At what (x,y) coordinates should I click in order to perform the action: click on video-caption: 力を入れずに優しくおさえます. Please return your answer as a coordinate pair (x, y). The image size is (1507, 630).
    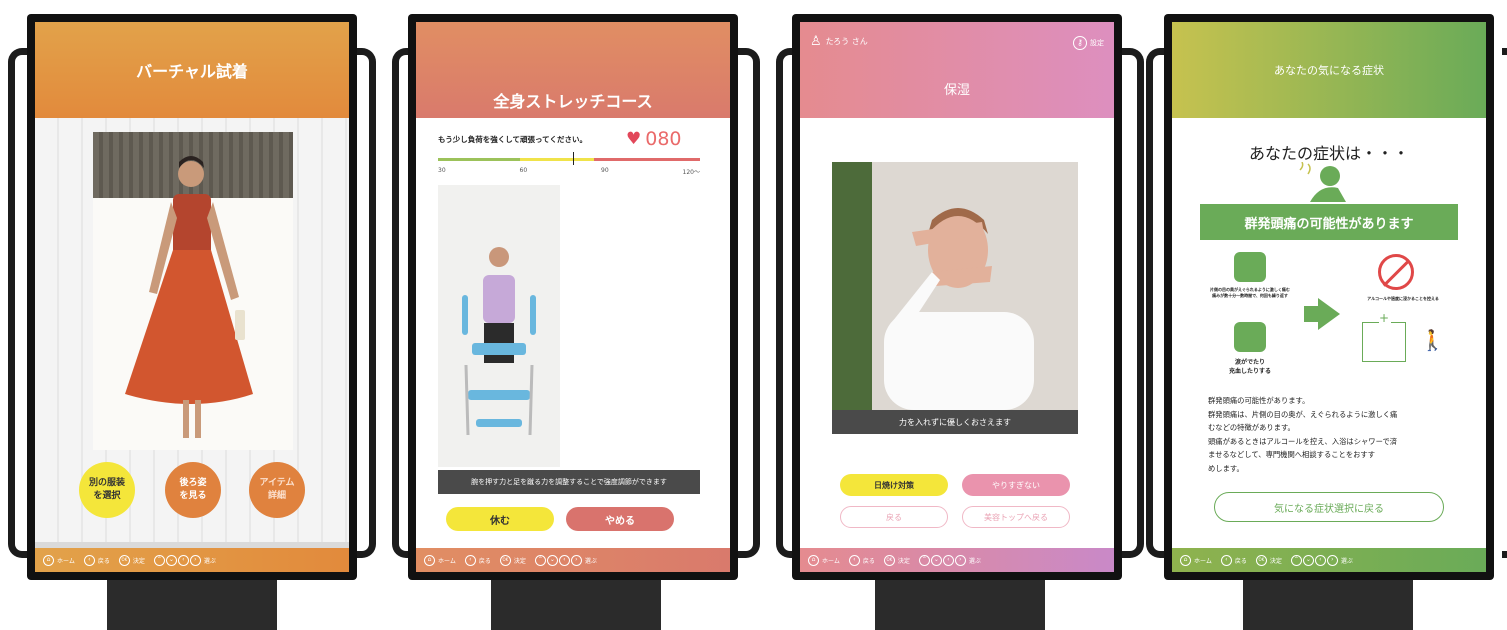
    Looking at the image, I should click on (955, 422).